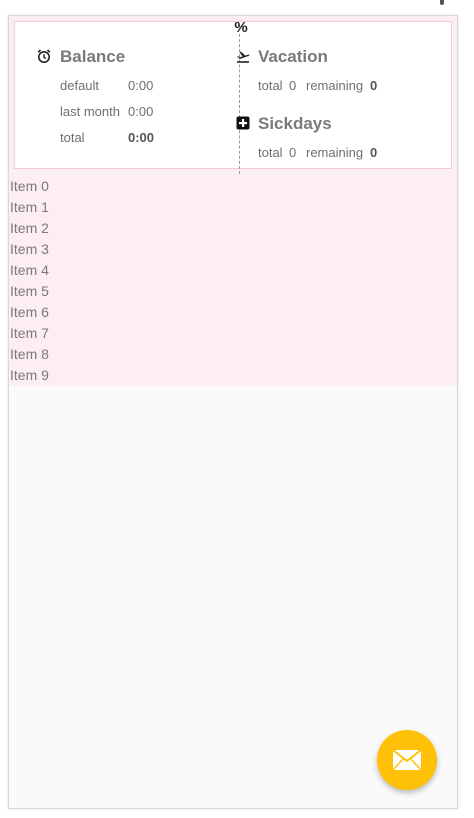  I want to click on sickdays-title: Sickdays, so click(295, 123).